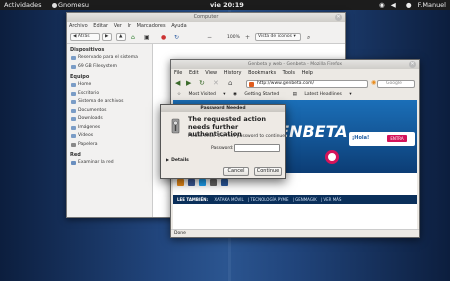 The height and width of the screenshot is (281, 450). Describe the element at coordinates (209, 37) in the screenshot. I see `zoom-out-icon: −` at that location.